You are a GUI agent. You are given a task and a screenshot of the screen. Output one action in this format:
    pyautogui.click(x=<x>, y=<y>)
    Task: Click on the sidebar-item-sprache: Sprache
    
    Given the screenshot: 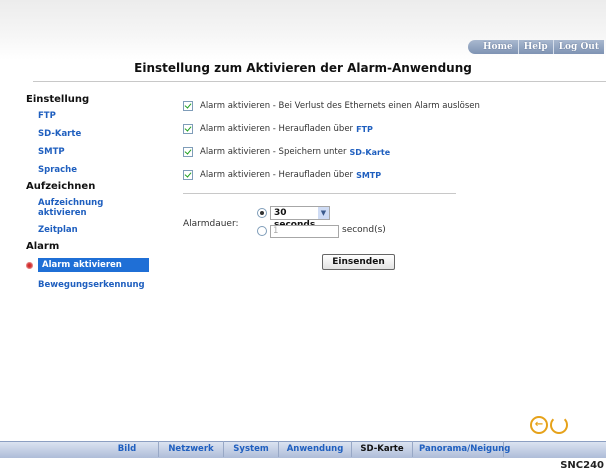 What is the action you would take?
    pyautogui.click(x=102, y=170)
    